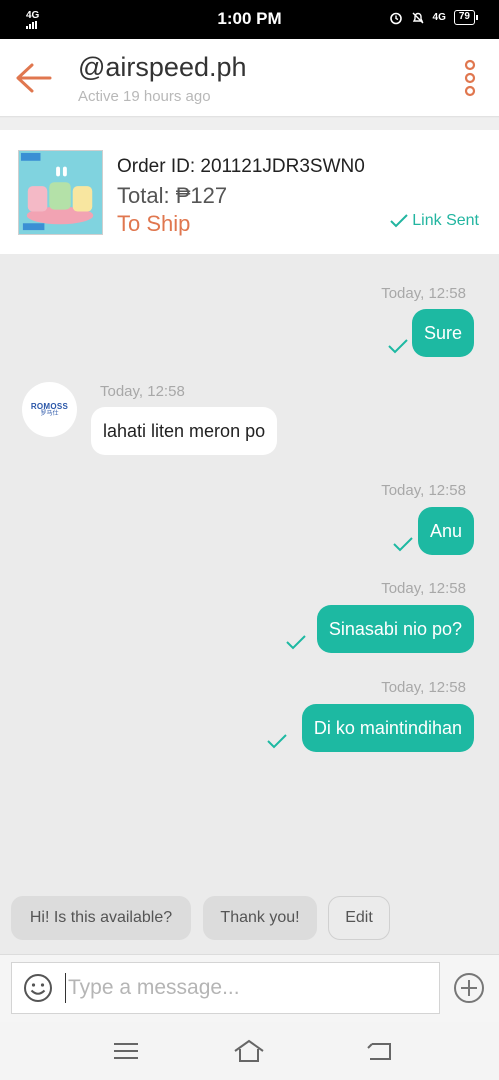 Image resolution: width=499 pixels, height=1080 pixels. What do you see at coordinates (172, 195) in the screenshot?
I see `order-total: Total: ₱127` at bounding box center [172, 195].